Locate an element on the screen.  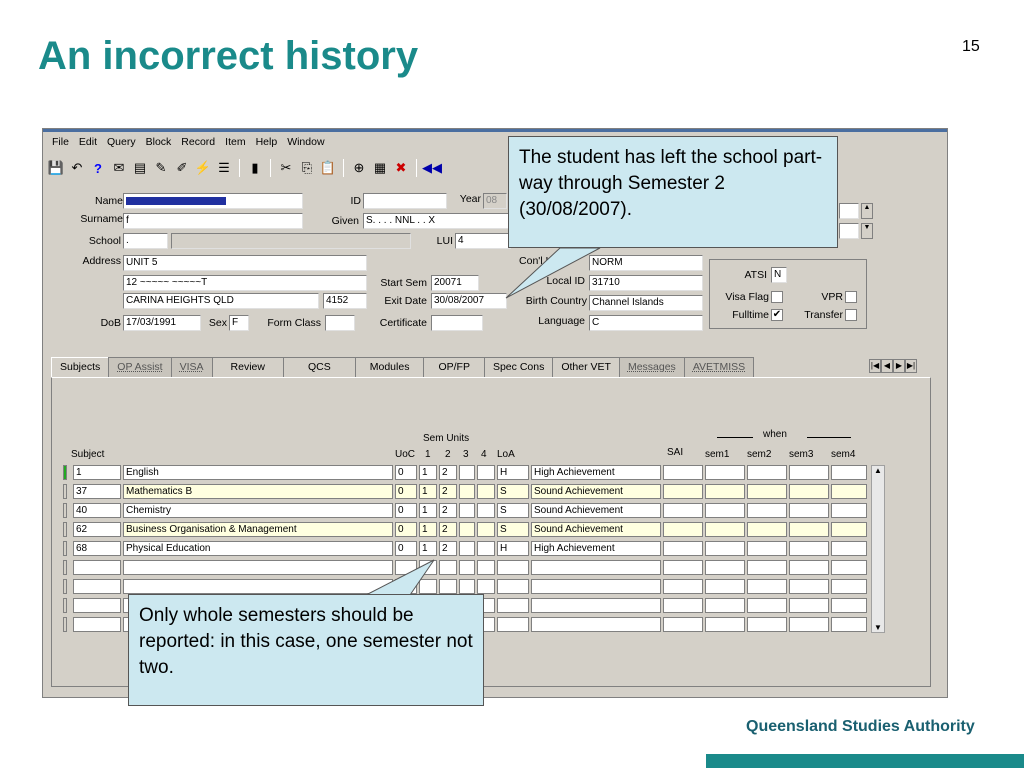
brand-logo-text: Queensland Studies Authority is located at coordinates (860, 726).